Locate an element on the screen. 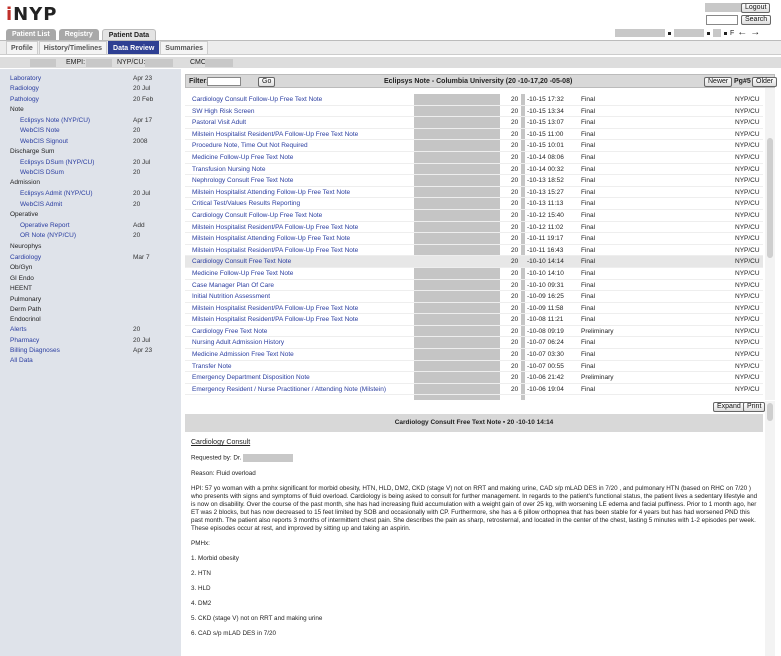  forward-arrow-icon: → is located at coordinates (755, 33).